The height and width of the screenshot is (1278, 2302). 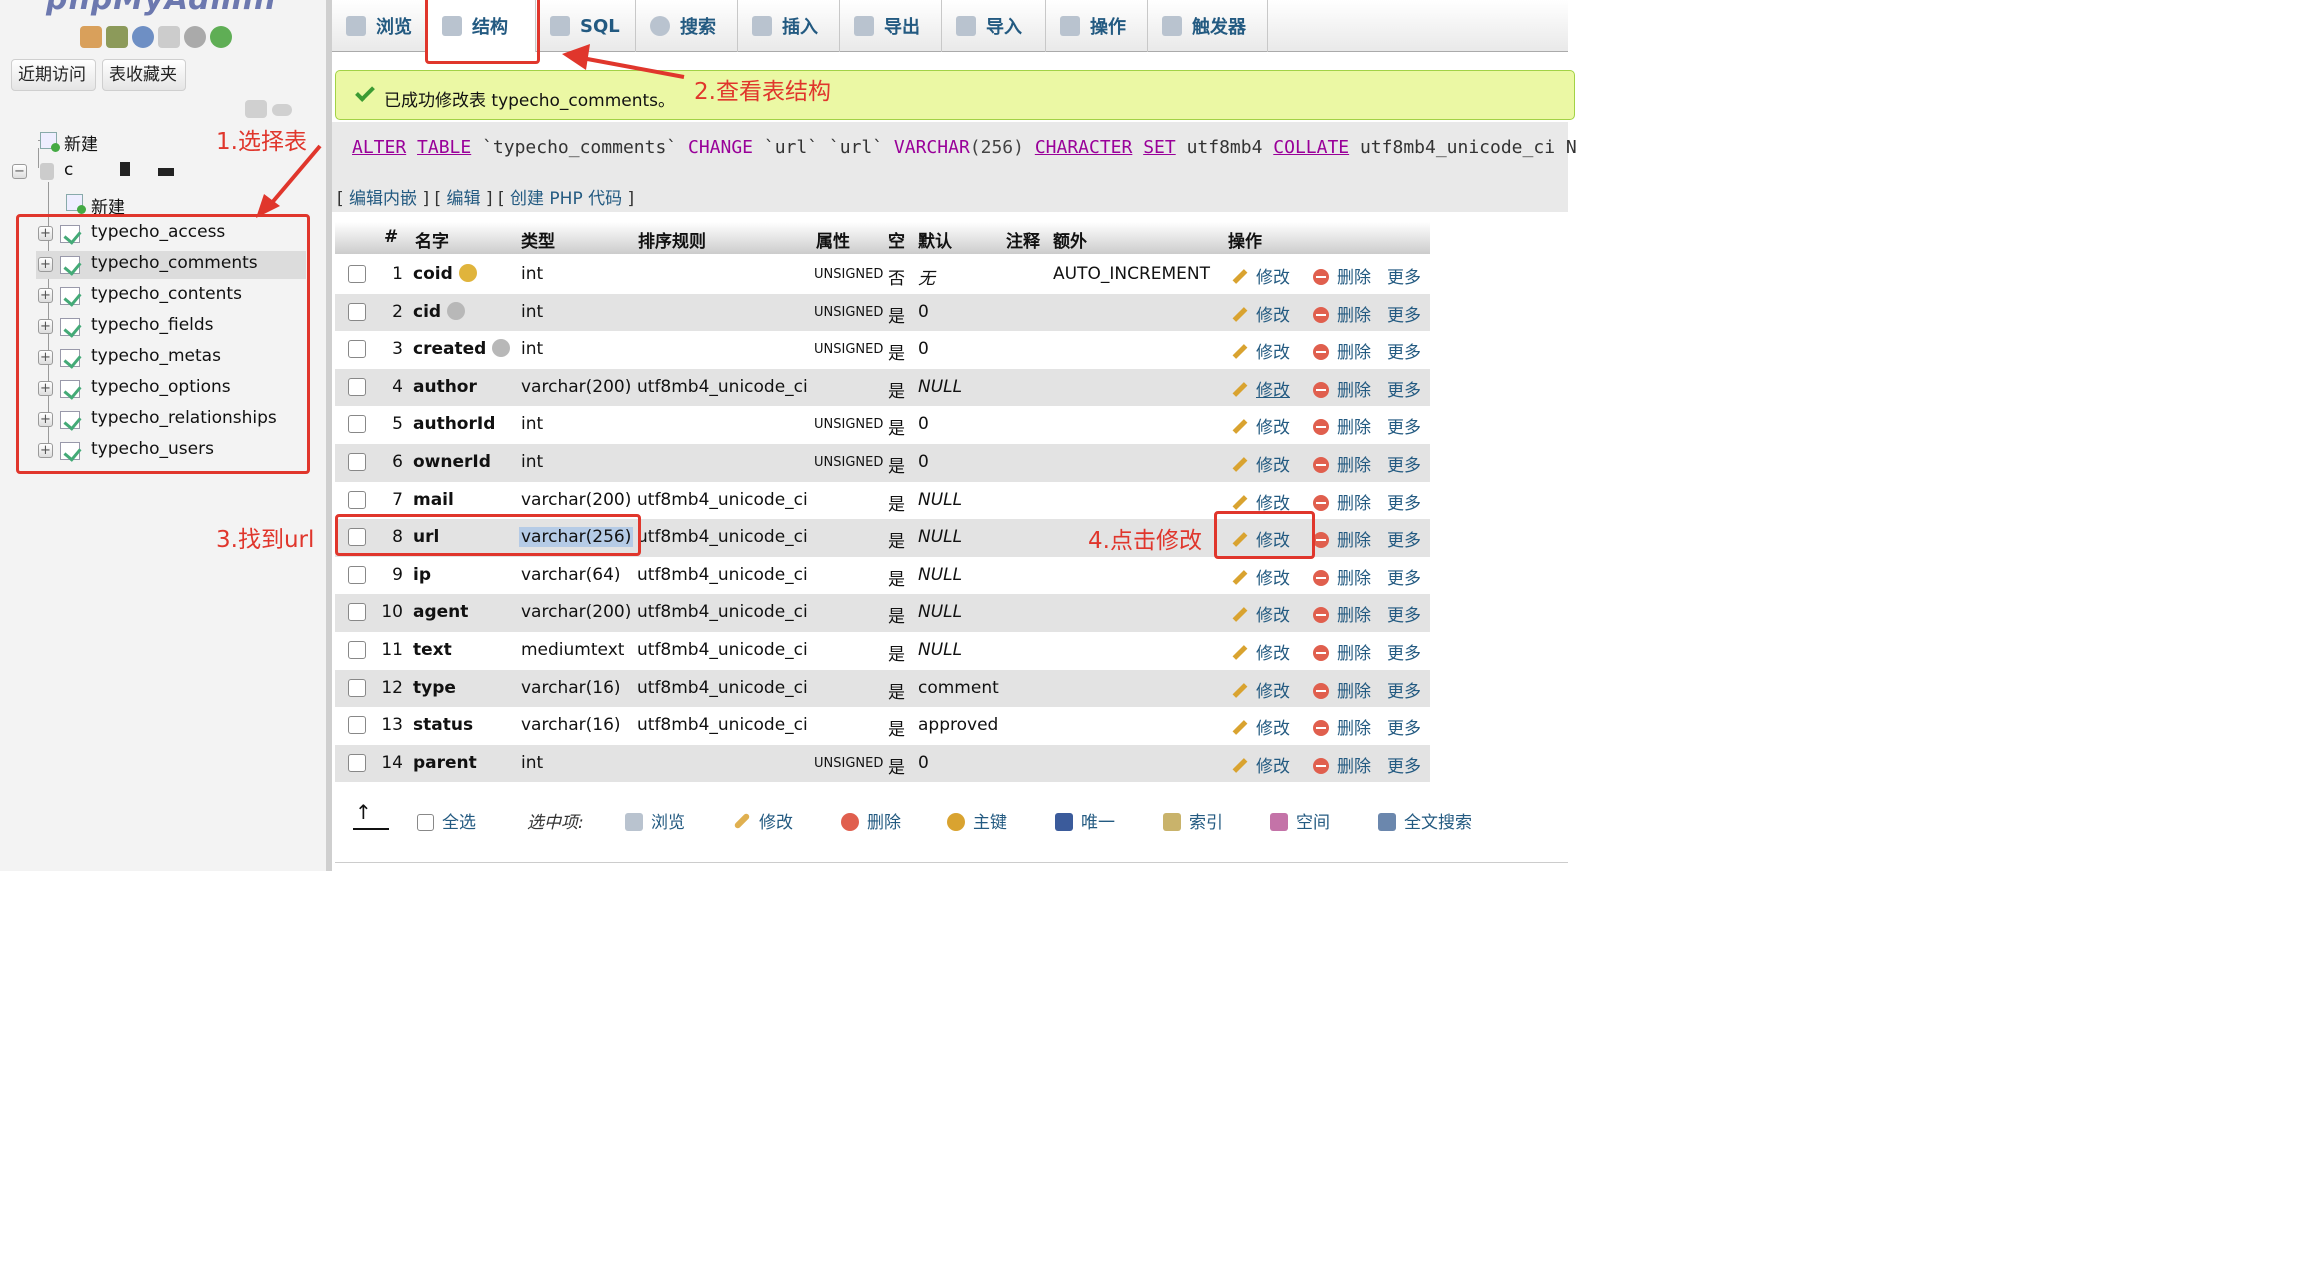 What do you see at coordinates (470, 131) in the screenshot?
I see `annotation-arrows` at bounding box center [470, 131].